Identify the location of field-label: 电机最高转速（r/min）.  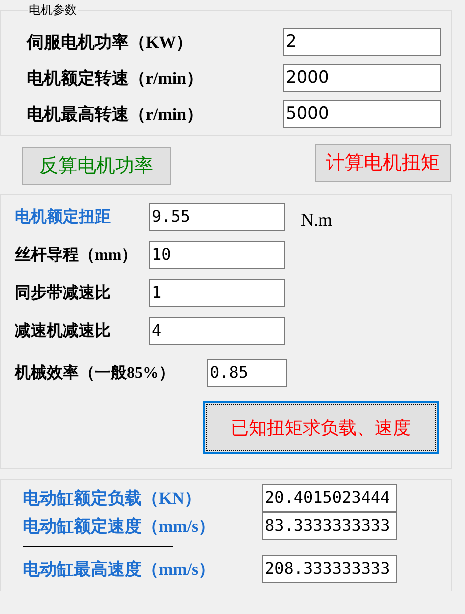
(116, 115).